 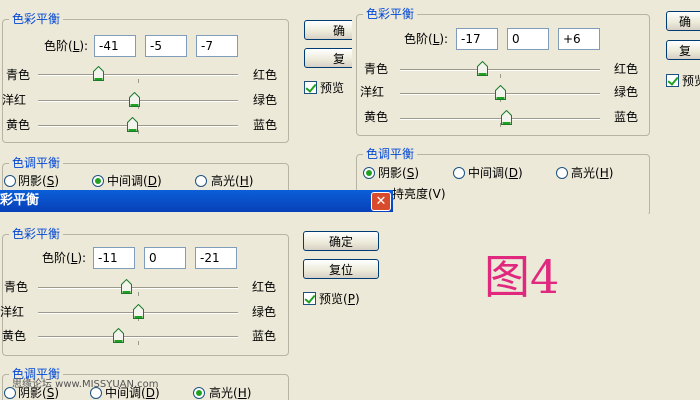 I want to click on level-input-yellow-blue: -7, so click(x=217, y=46).